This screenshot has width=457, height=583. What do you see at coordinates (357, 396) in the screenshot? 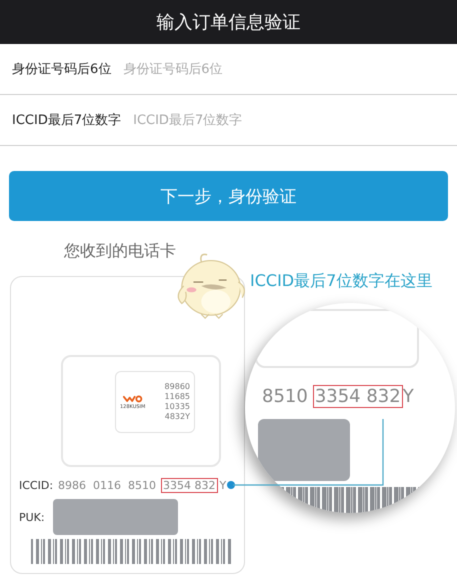
I see `magnified-highlight: 3354 832` at bounding box center [357, 396].